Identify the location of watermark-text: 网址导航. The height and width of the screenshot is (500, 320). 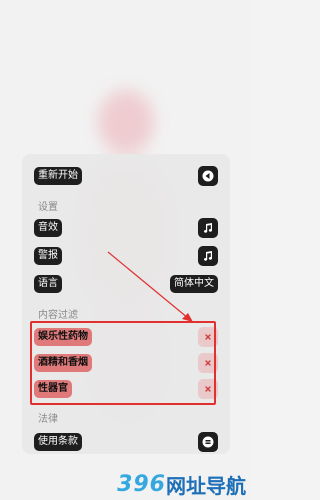
(206, 485).